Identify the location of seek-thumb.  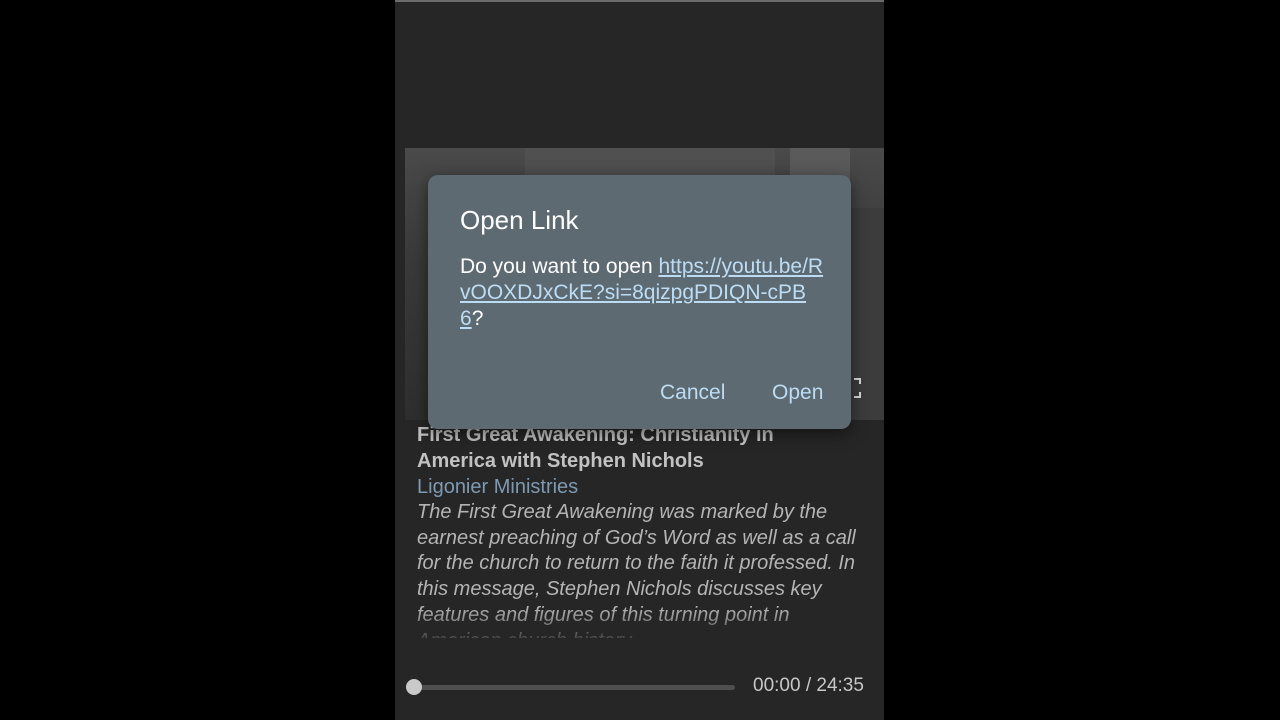
(414, 687).